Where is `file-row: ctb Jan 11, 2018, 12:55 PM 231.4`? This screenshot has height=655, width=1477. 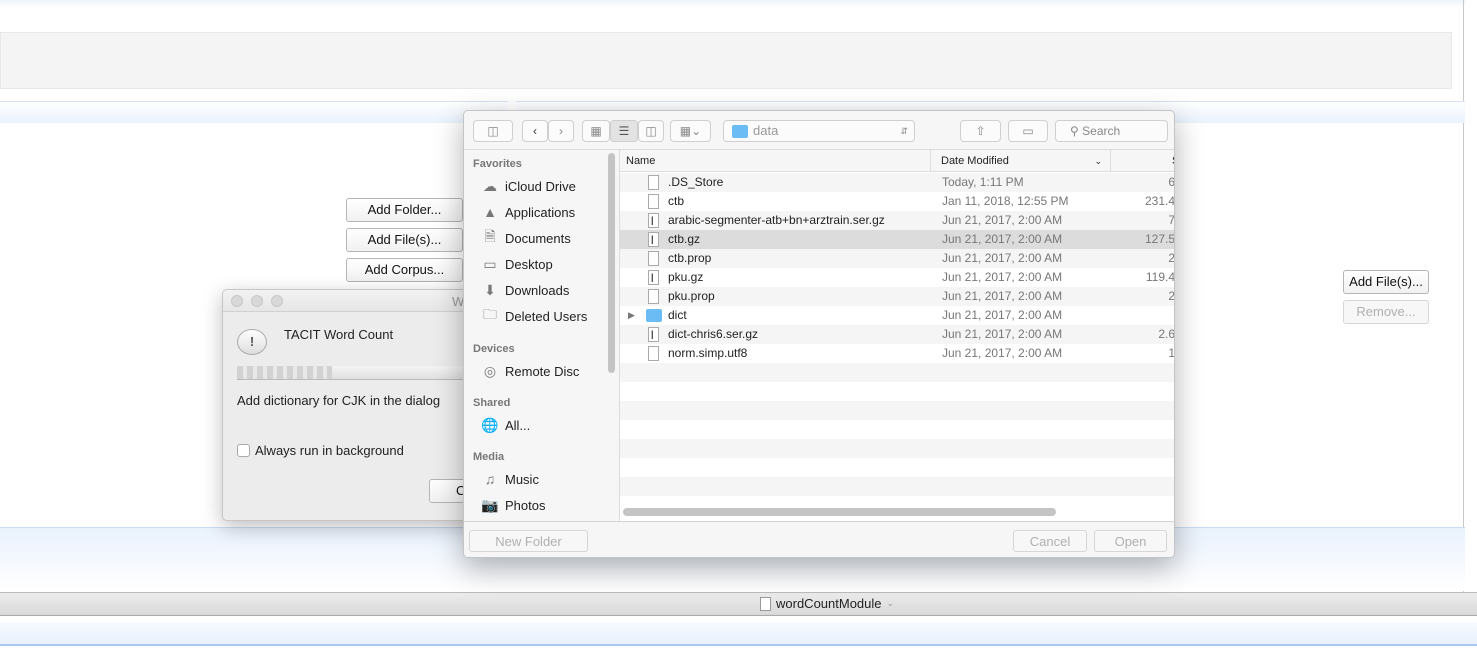 file-row: ctb Jan 11, 2018, 12:55 PM 231.4 is located at coordinates (897, 201).